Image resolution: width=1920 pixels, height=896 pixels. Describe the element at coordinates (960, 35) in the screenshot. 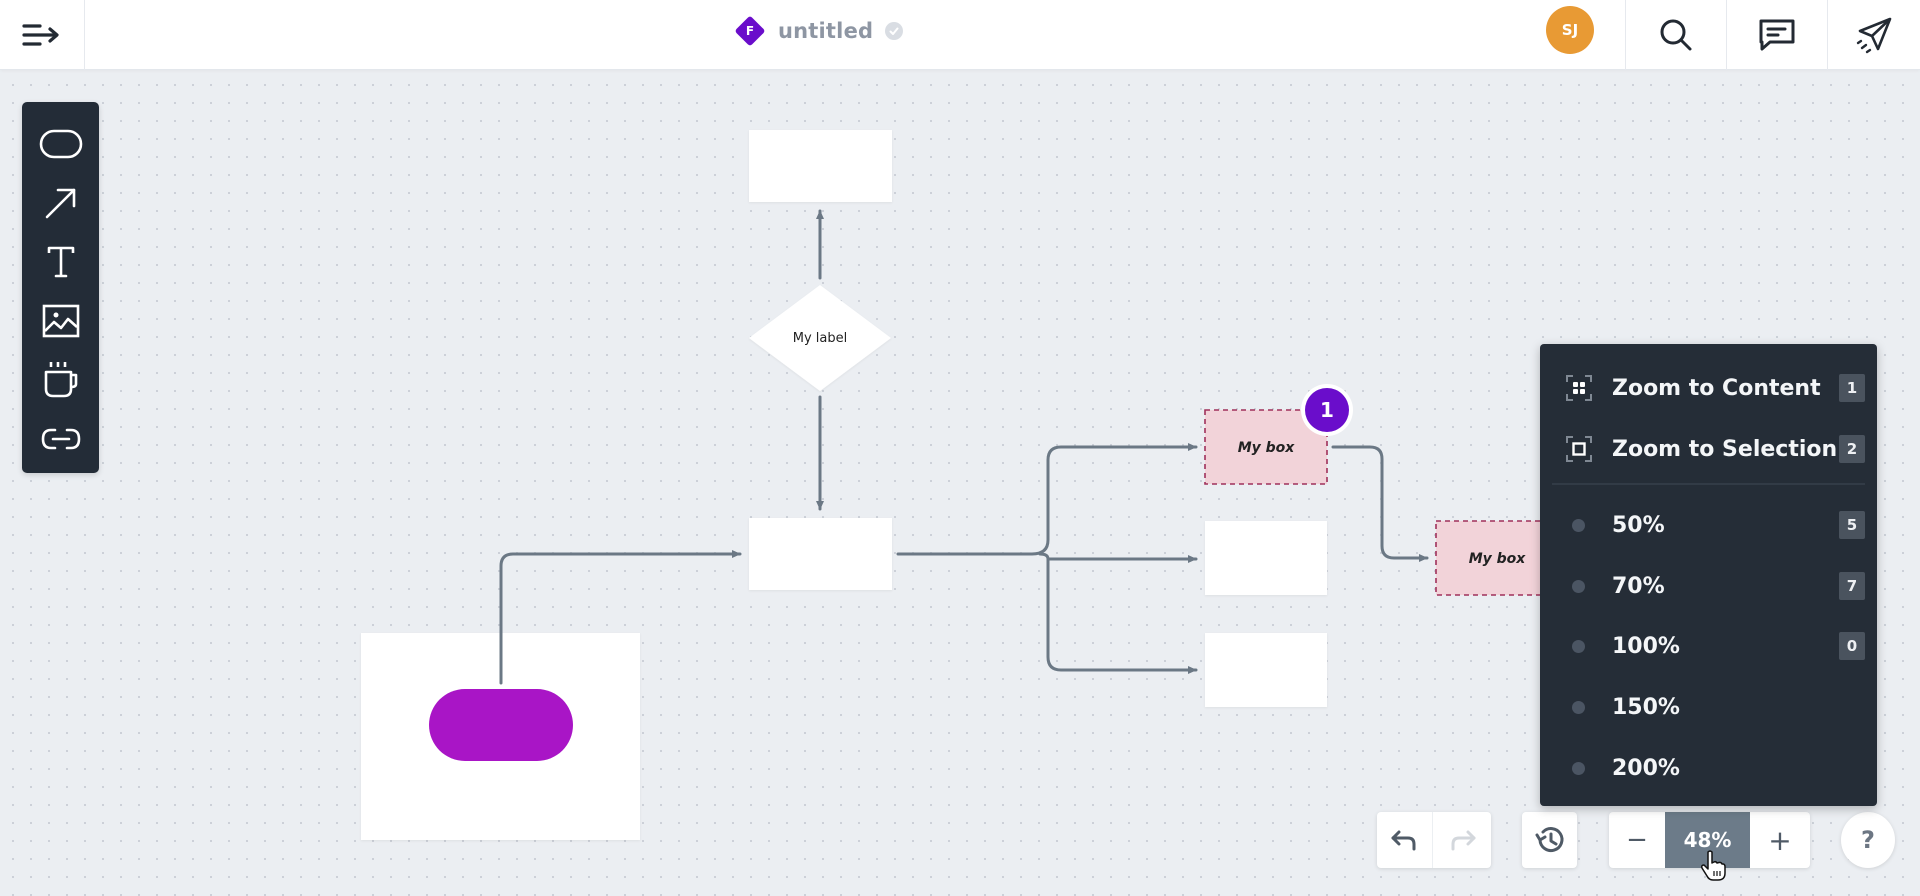

I see `top-bar: F untitled SJ` at that location.